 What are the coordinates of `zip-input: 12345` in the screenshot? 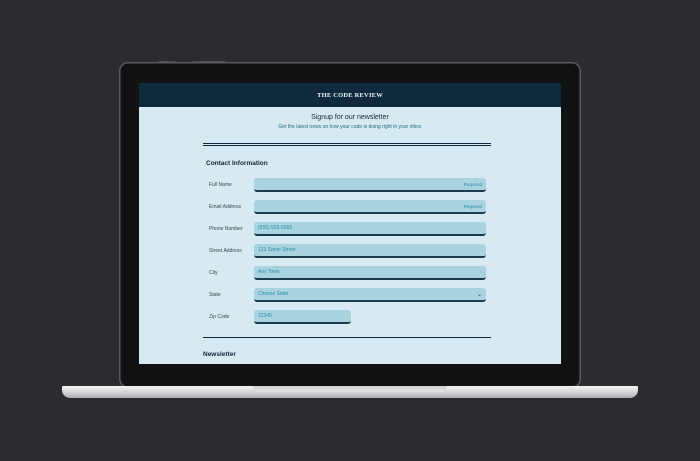 It's located at (302, 317).